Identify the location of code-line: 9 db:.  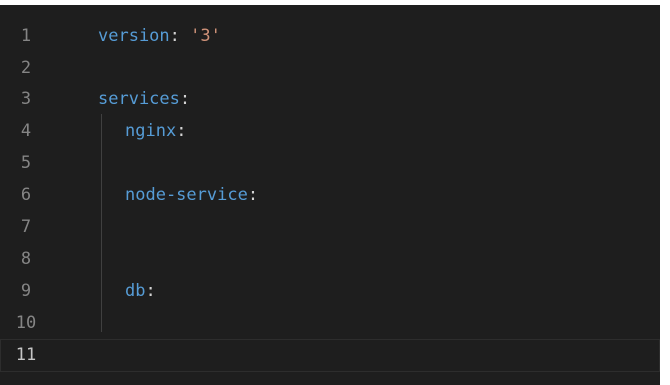
(330, 291).